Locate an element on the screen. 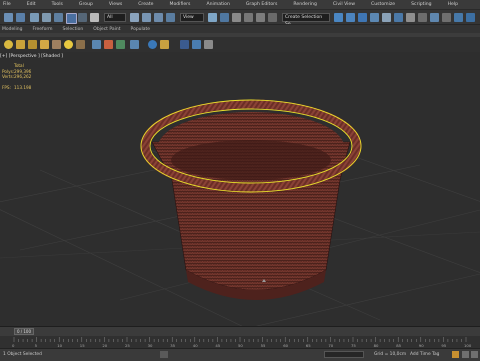 The height and width of the screenshot is (361, 480). grid-size: Grid = 10,0cm is located at coordinates (390, 354).